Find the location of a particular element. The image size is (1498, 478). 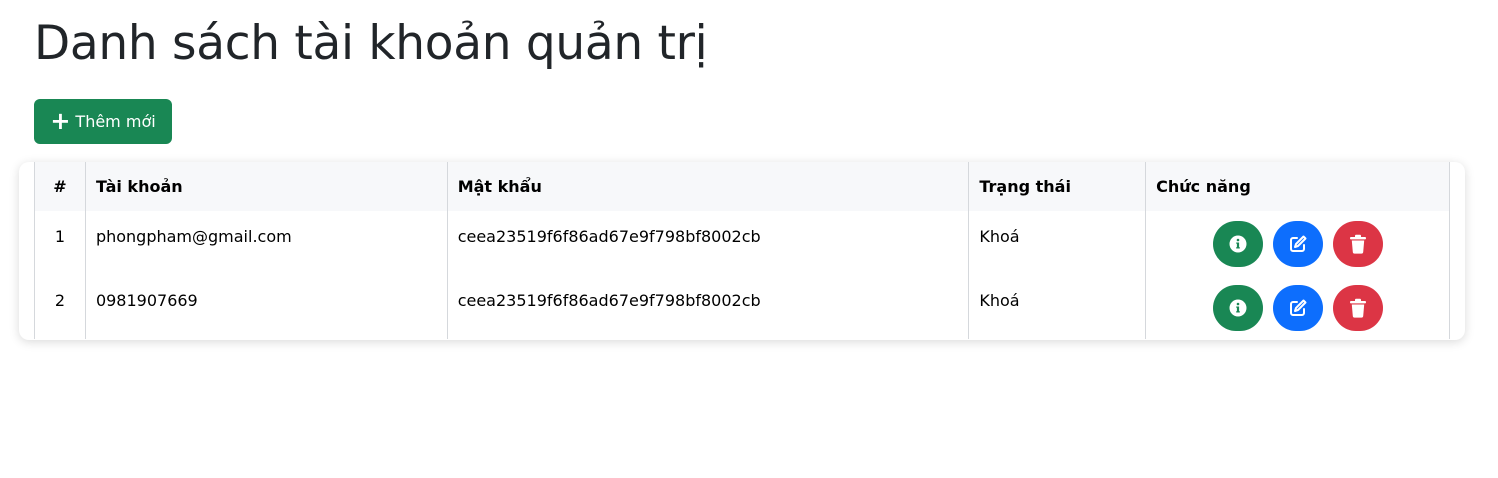

row-index: 2 is located at coordinates (60, 307).